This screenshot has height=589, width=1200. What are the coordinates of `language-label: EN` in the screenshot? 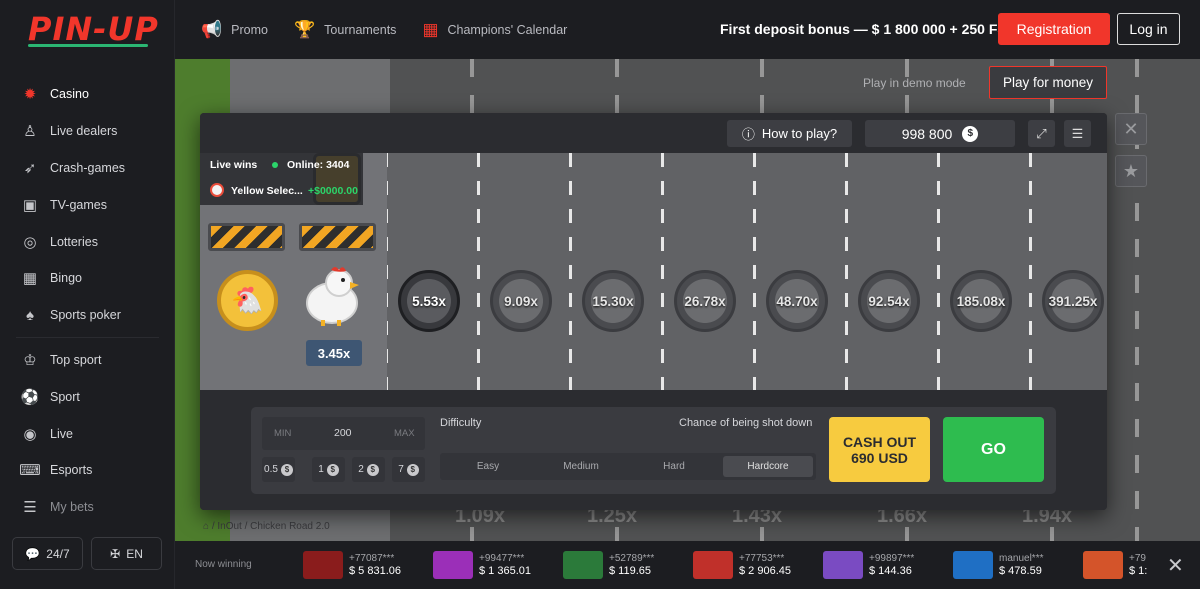 It's located at (134, 553).